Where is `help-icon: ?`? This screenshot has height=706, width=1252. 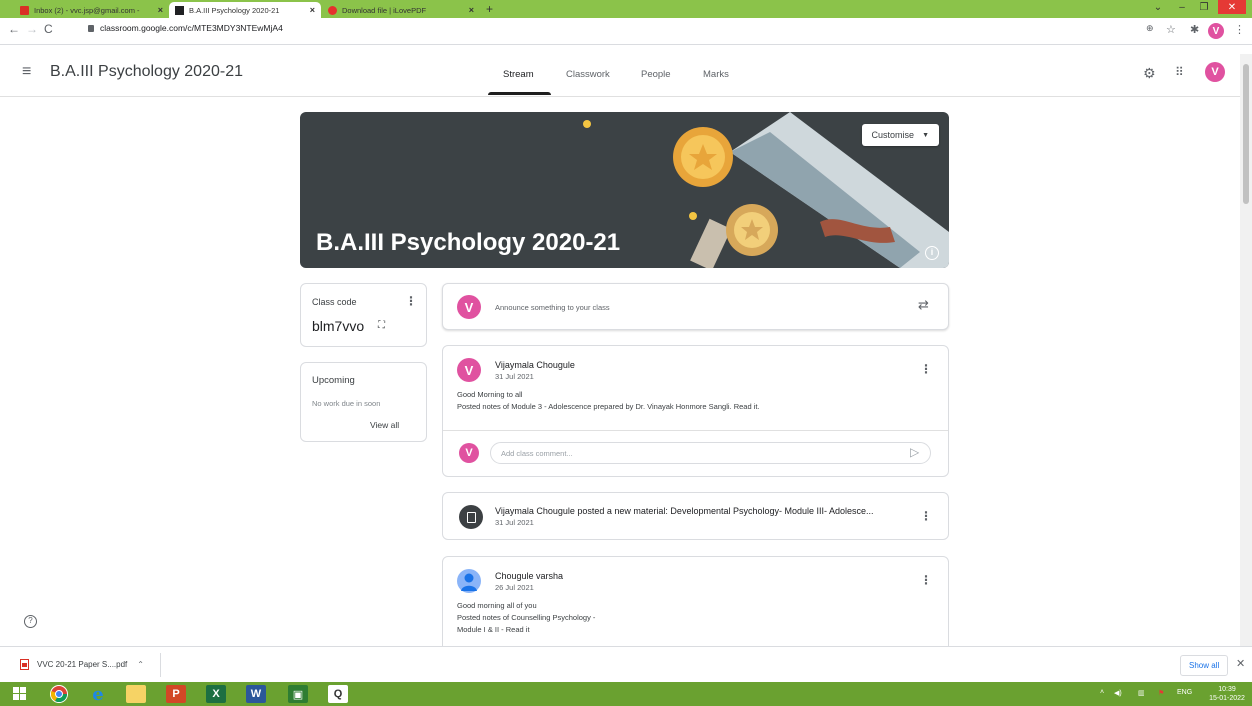 help-icon: ? is located at coordinates (30, 621).